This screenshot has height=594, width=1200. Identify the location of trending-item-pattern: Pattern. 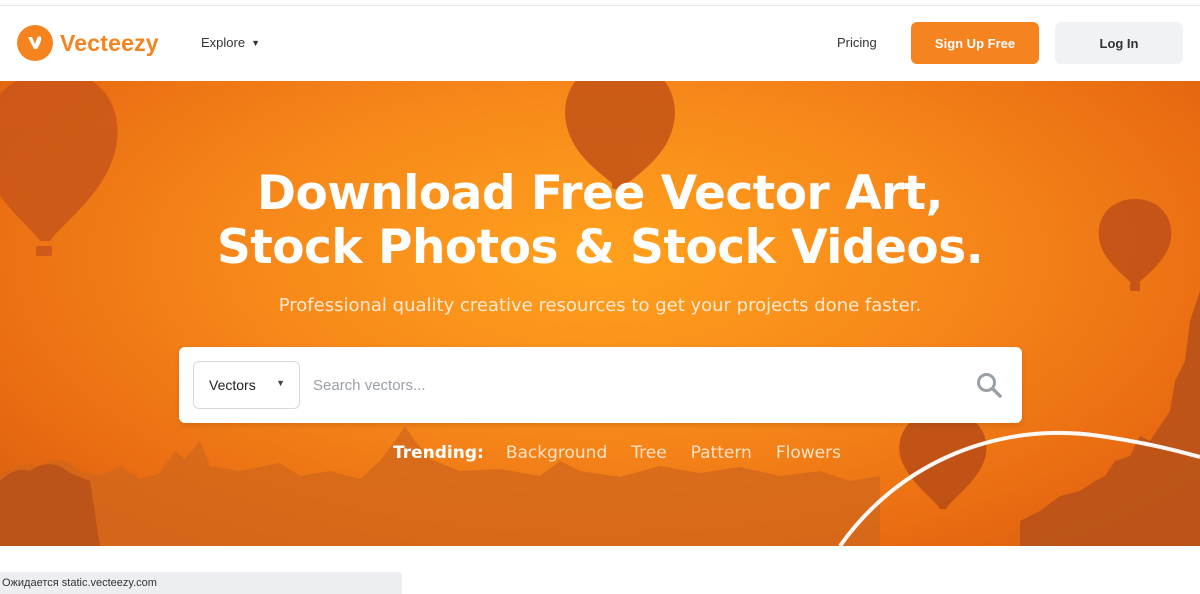
(721, 453).